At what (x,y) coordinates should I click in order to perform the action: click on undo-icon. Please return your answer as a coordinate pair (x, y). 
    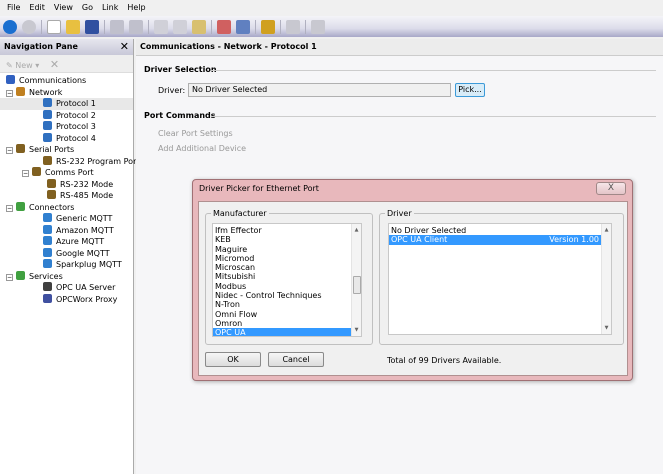
    Looking at the image, I should click on (117, 26).